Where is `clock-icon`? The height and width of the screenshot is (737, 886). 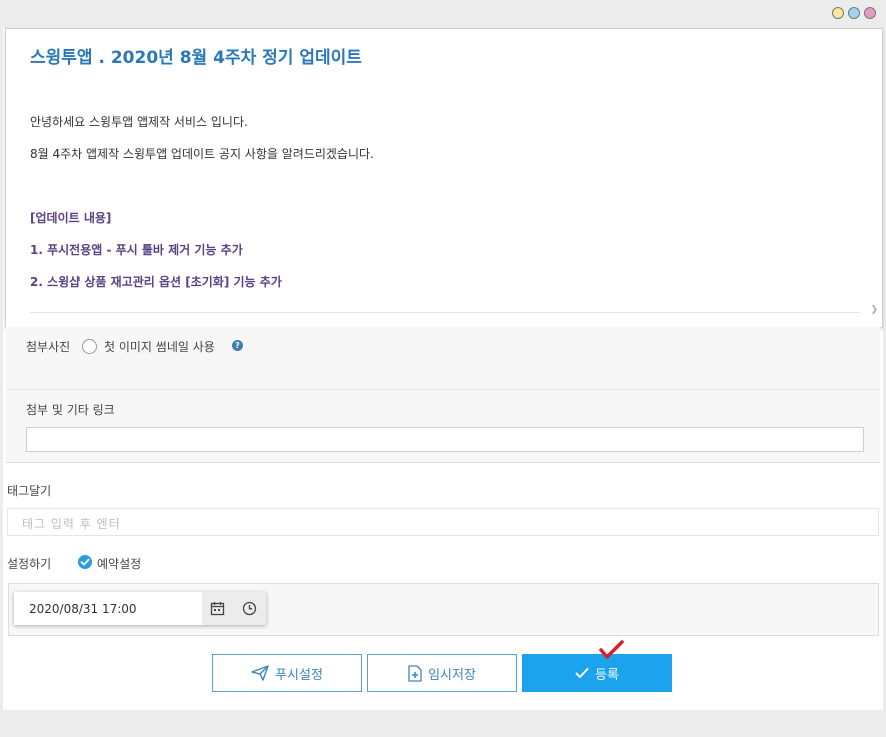 clock-icon is located at coordinates (249, 608).